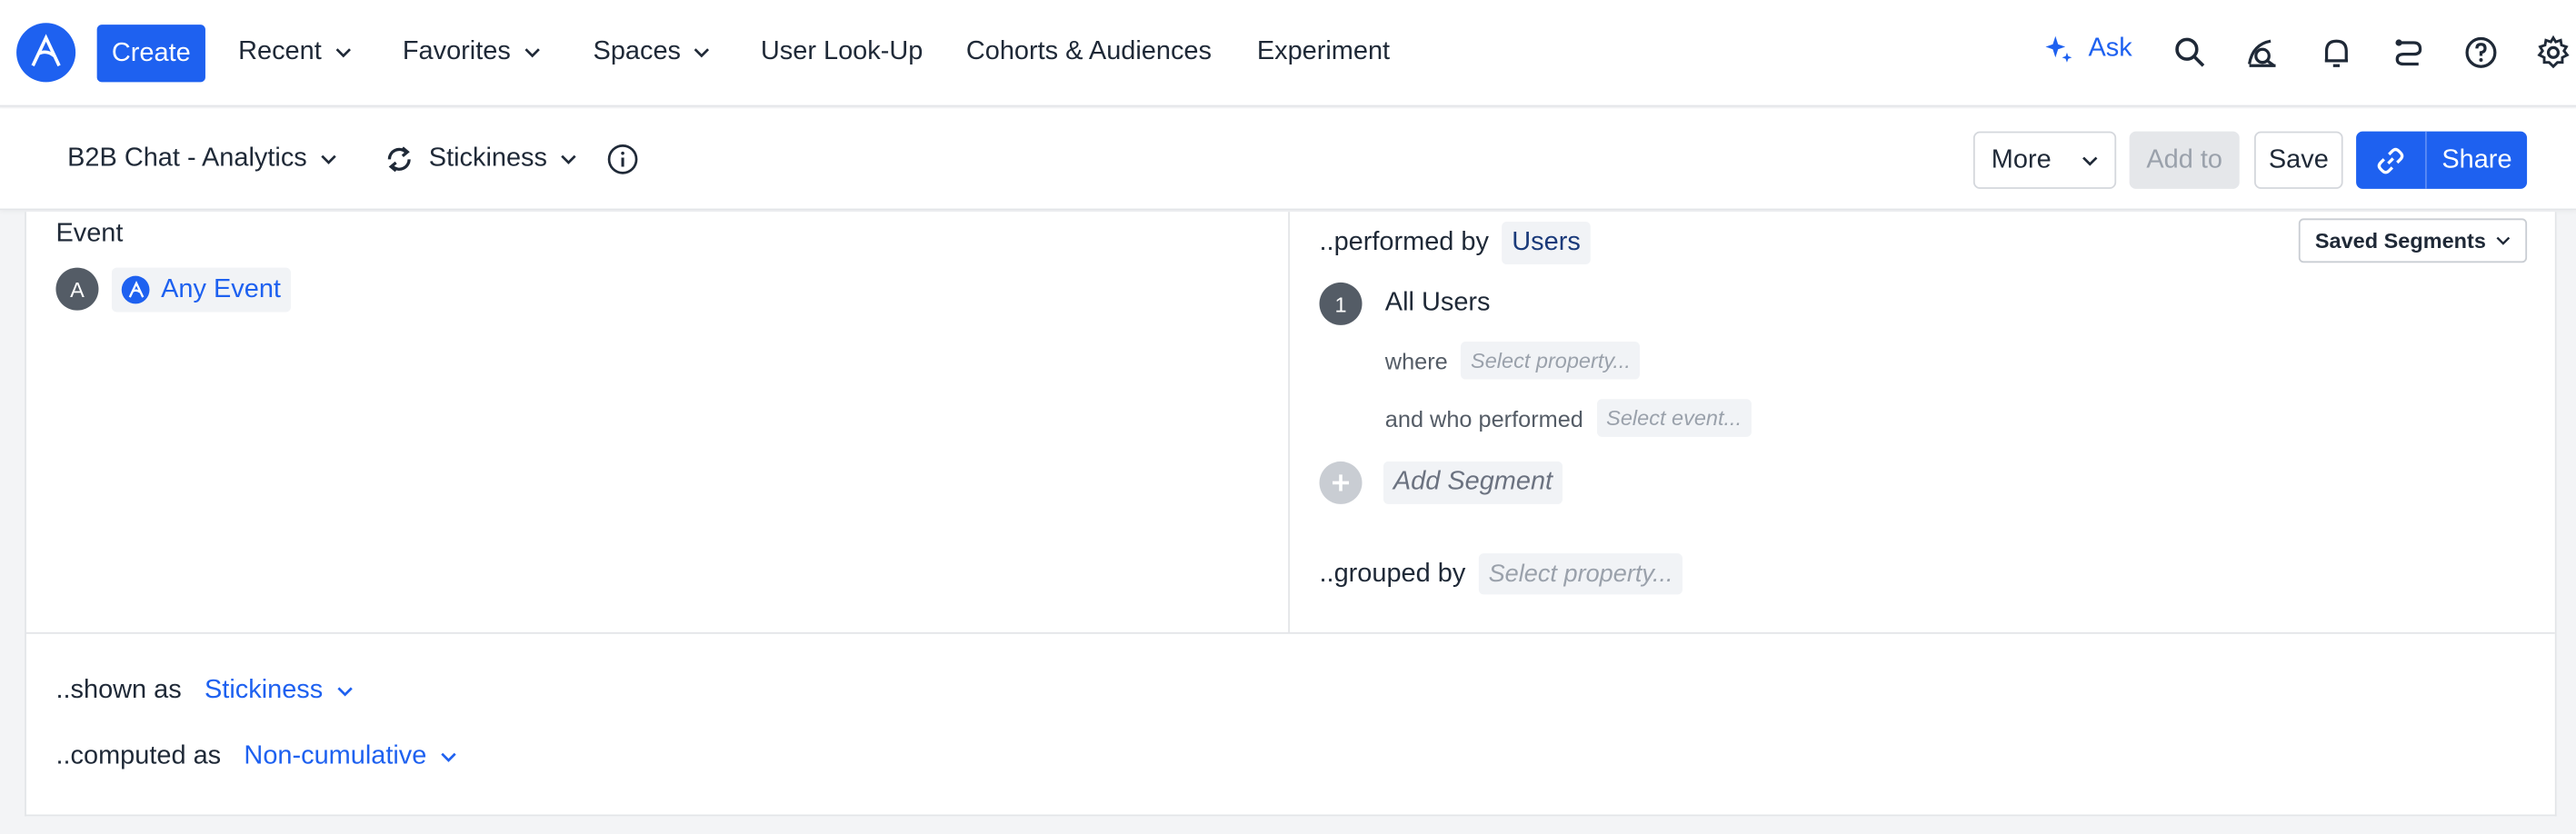 This screenshot has height=834, width=2576. What do you see at coordinates (1483, 418) in the screenshot?
I see `who-performed-label: and who performed` at bounding box center [1483, 418].